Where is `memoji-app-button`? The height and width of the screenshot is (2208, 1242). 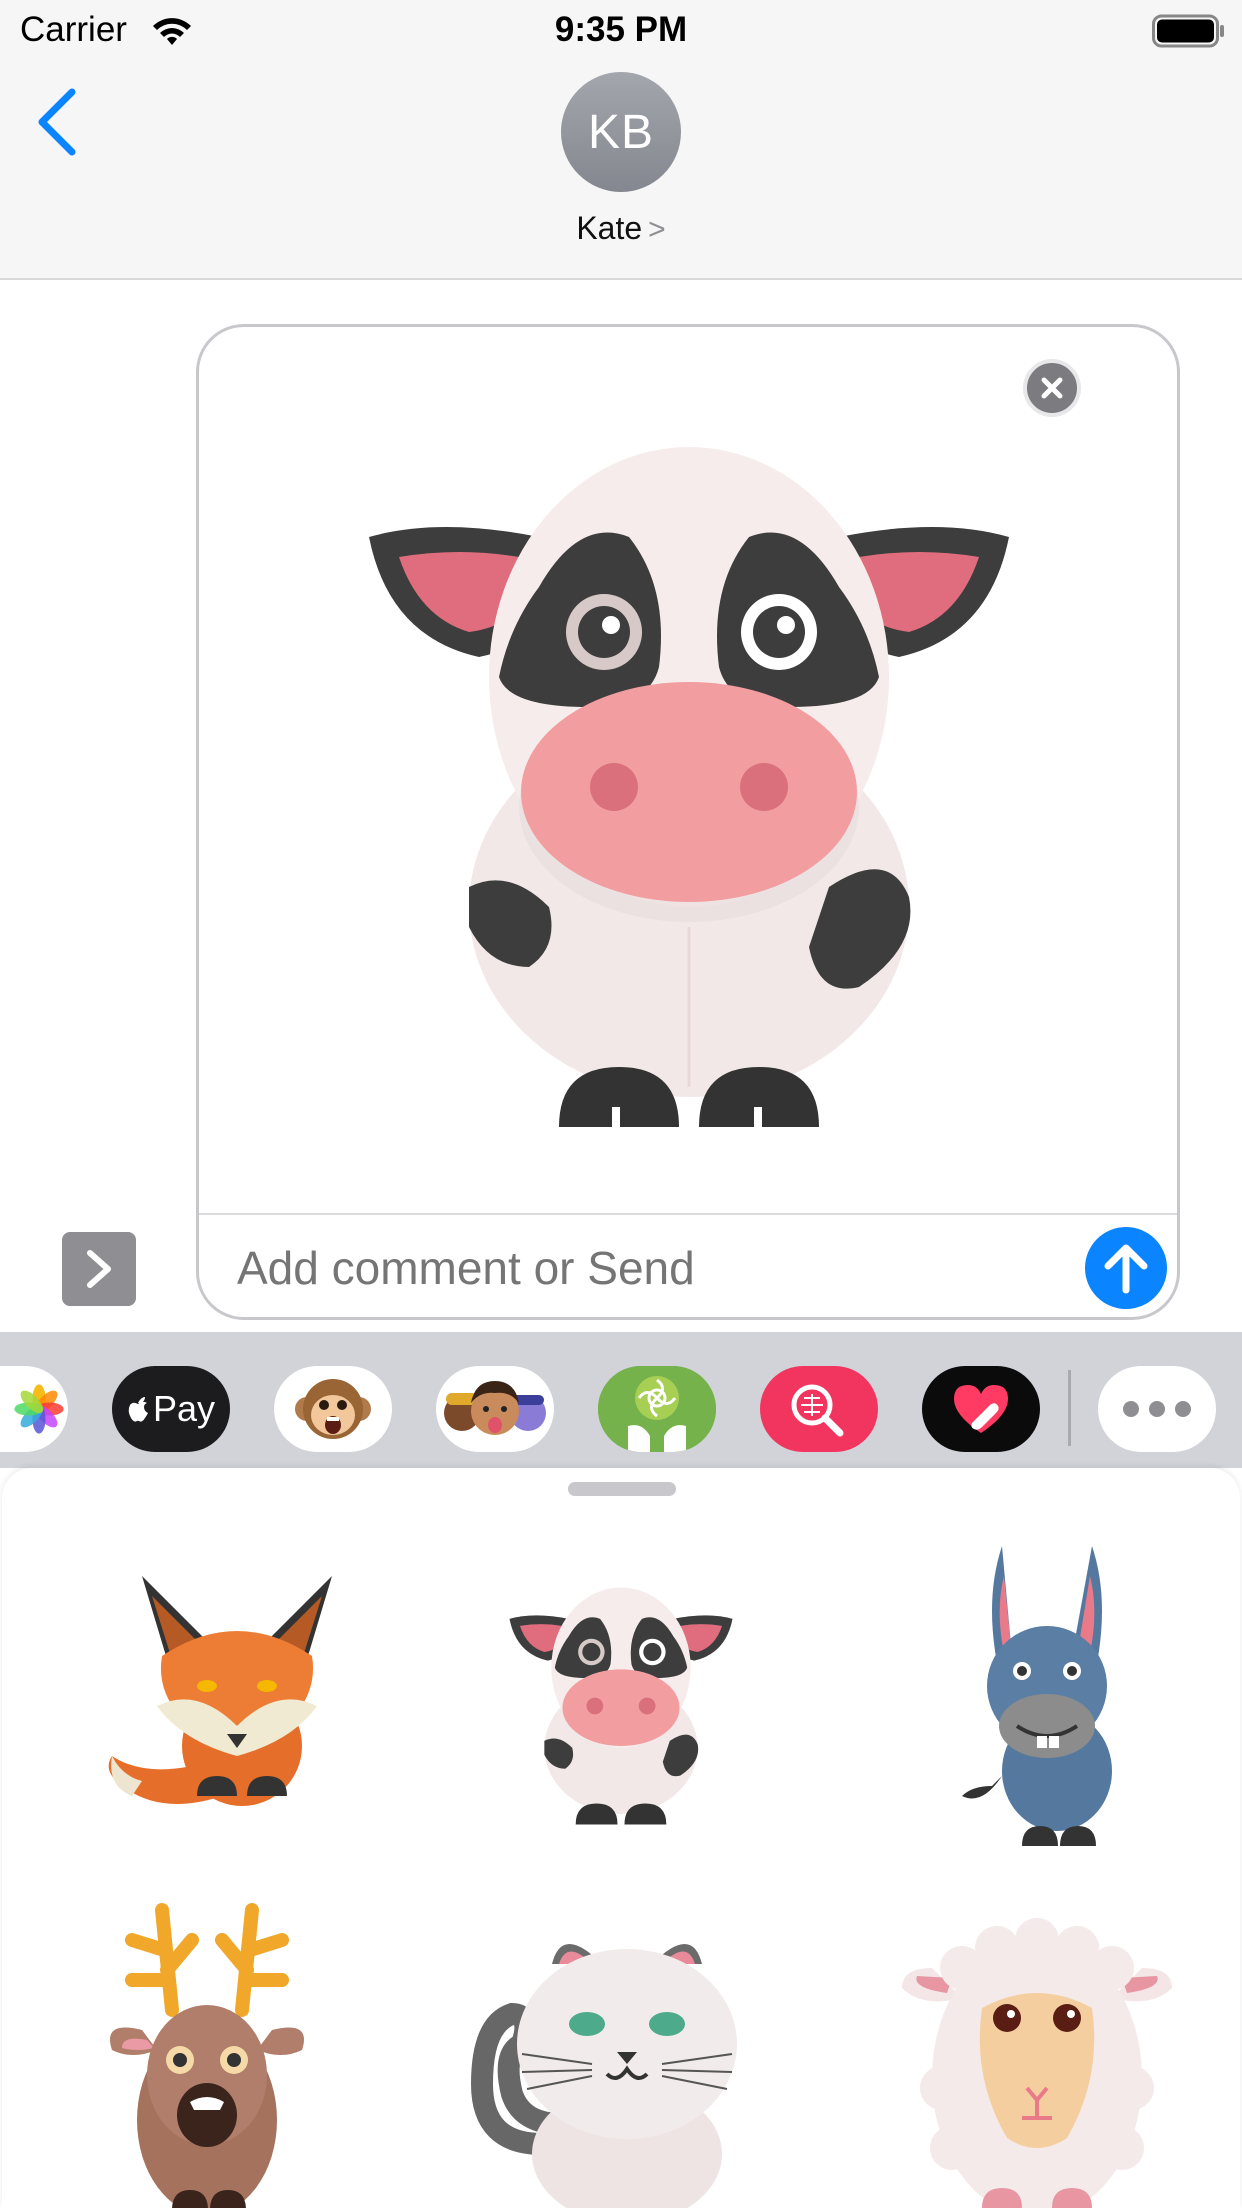
memoji-app-button is located at coordinates (495, 1409).